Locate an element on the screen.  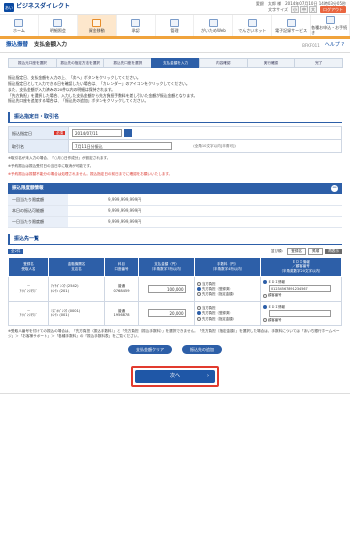
step-item: 内容確認 is located at coordinates (223, 63).